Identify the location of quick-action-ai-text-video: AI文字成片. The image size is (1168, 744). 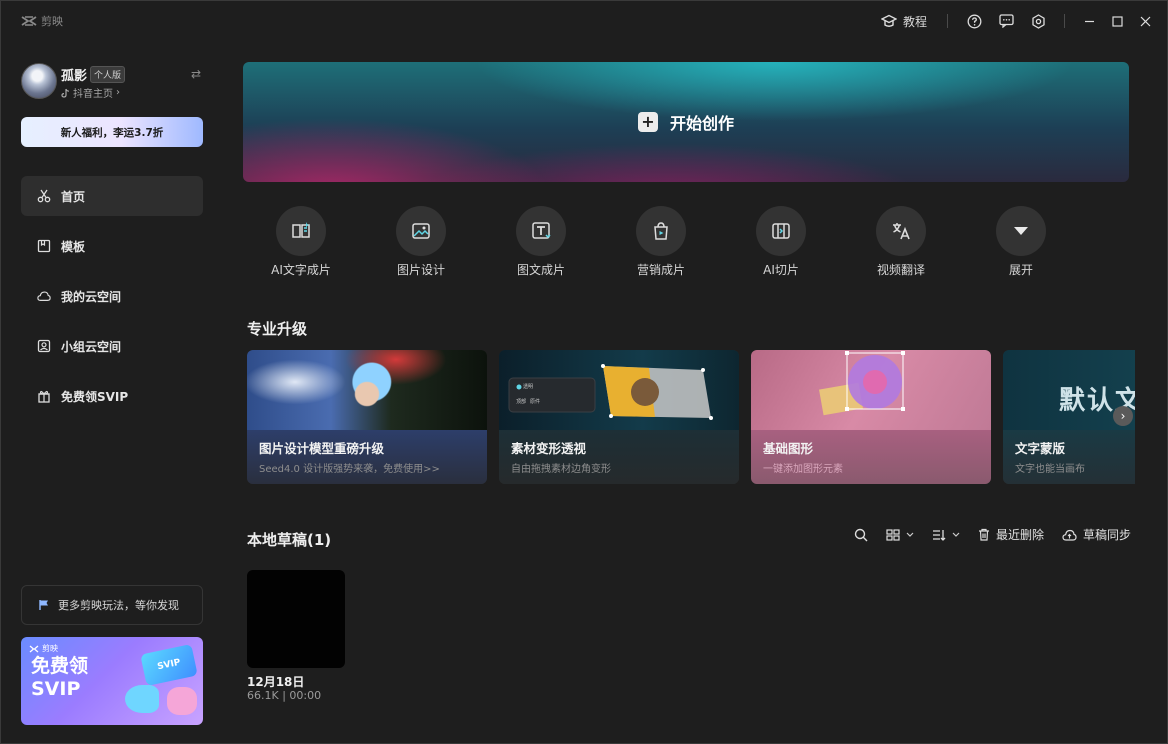
(301, 242).